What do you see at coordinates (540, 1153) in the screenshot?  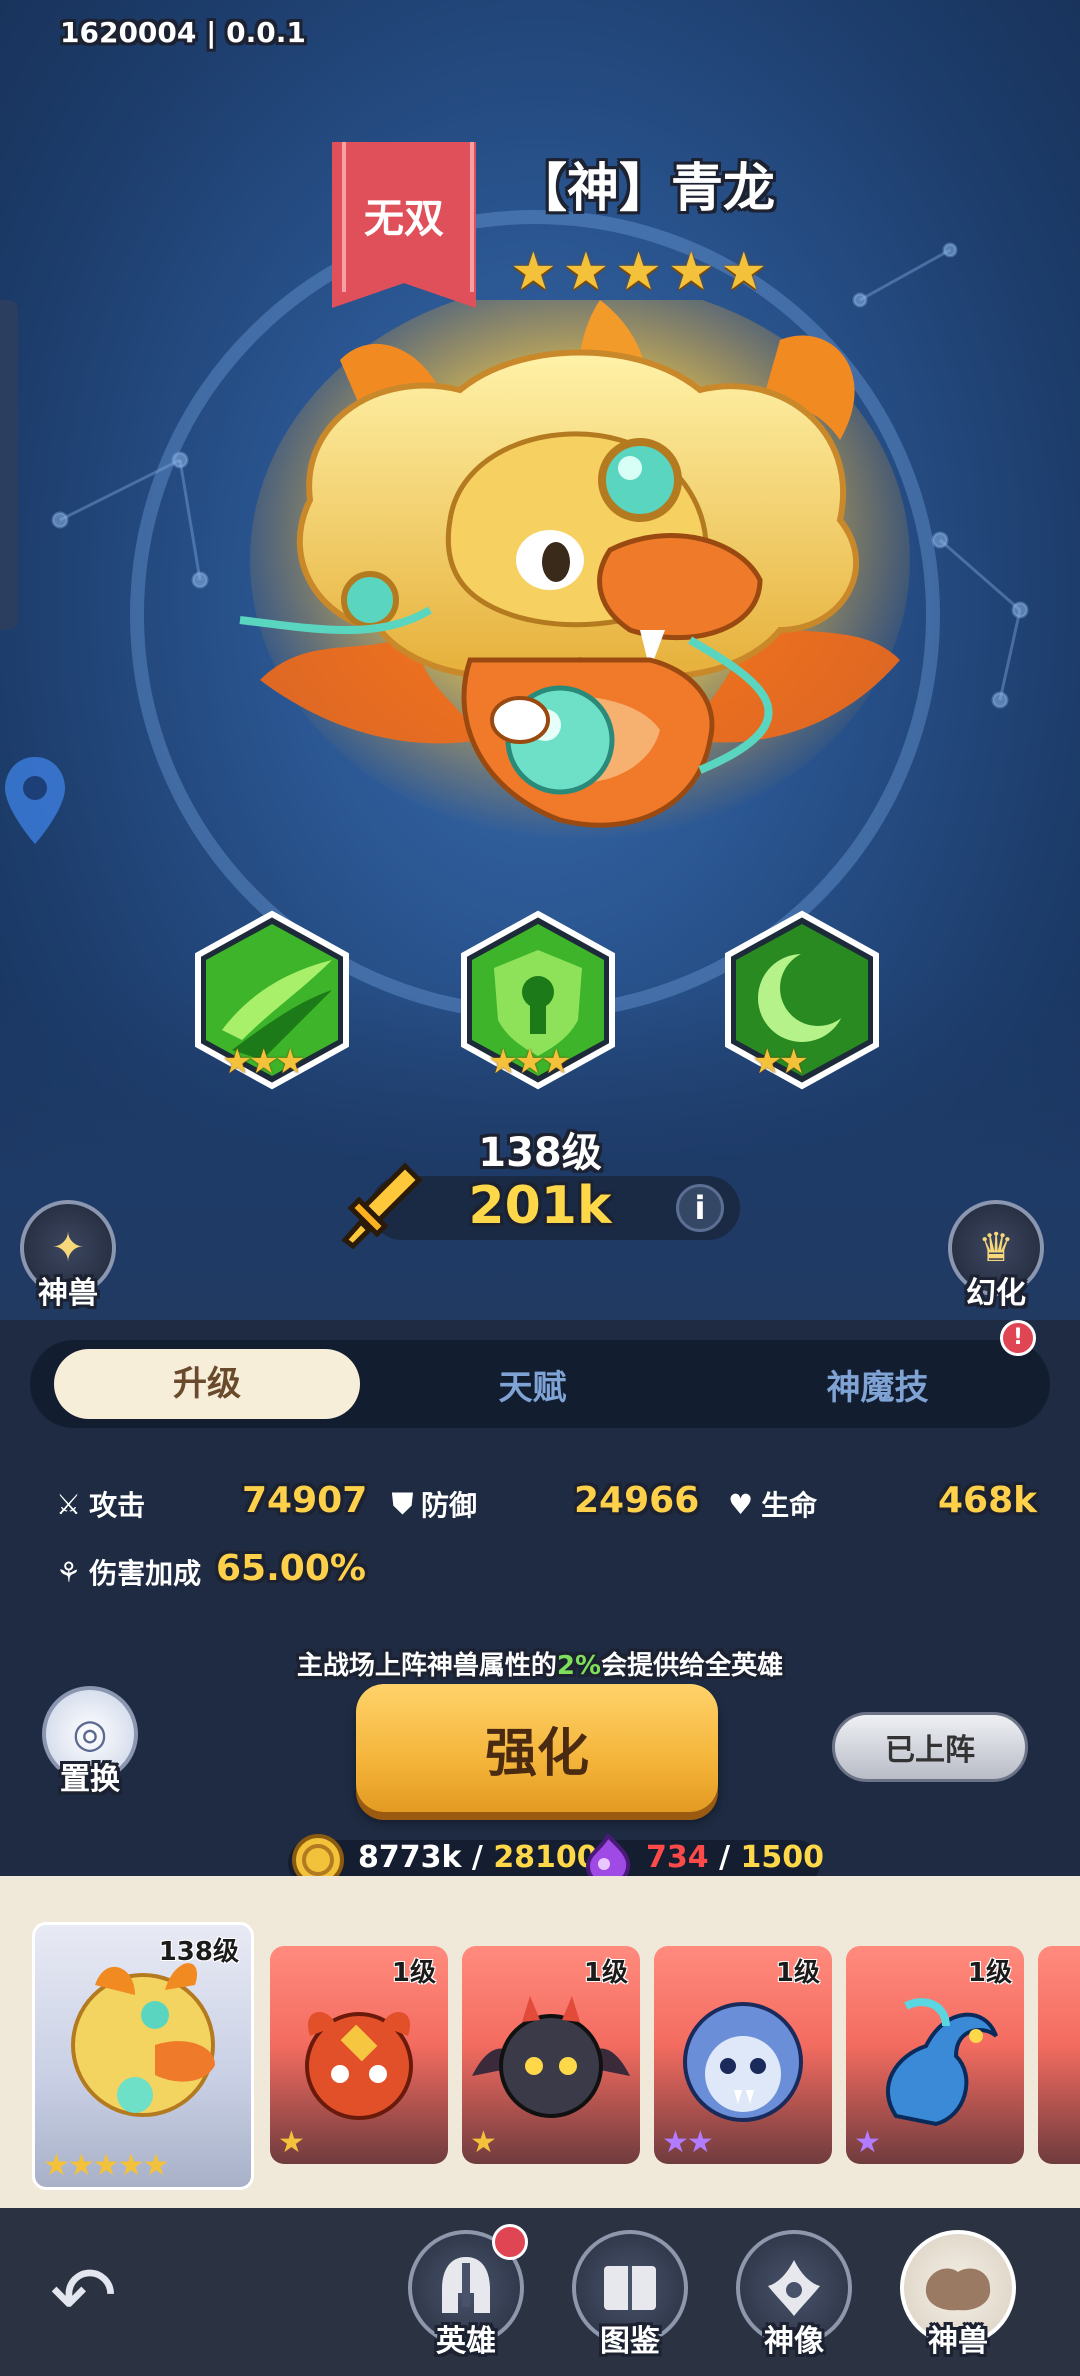 I see `beast-level: 138级` at bounding box center [540, 1153].